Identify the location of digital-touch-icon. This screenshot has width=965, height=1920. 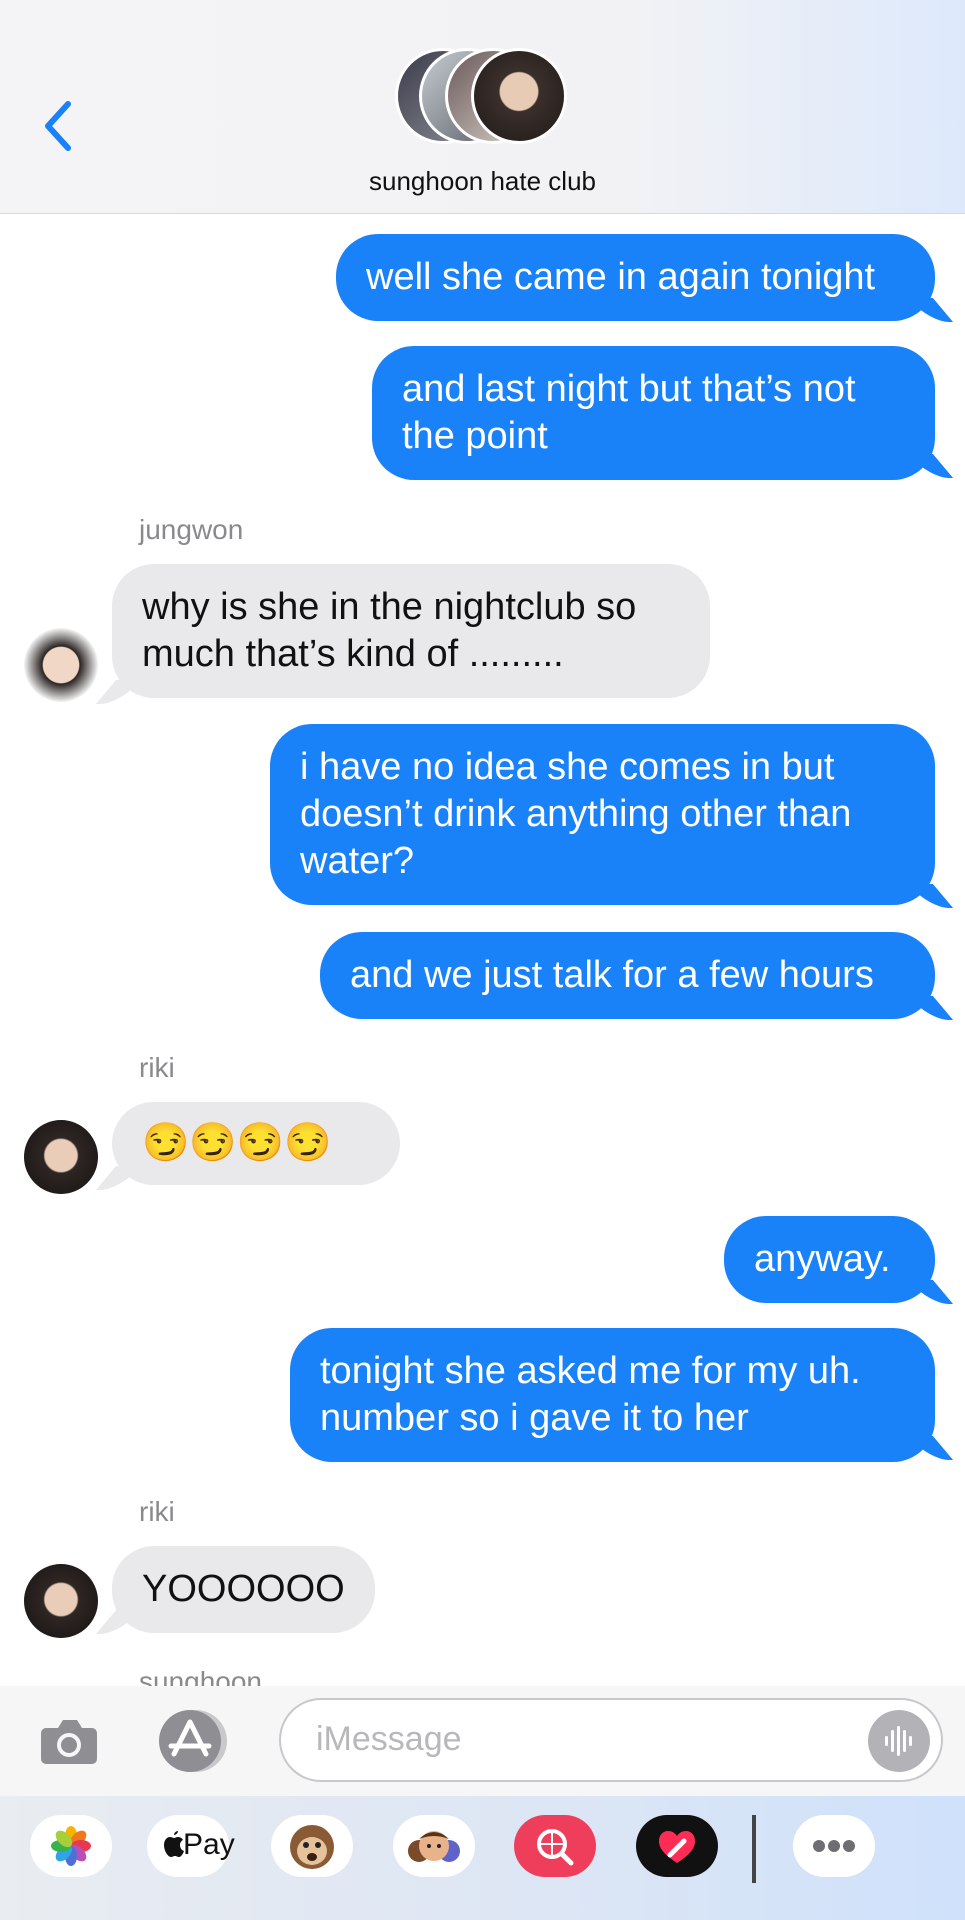
(677, 1846).